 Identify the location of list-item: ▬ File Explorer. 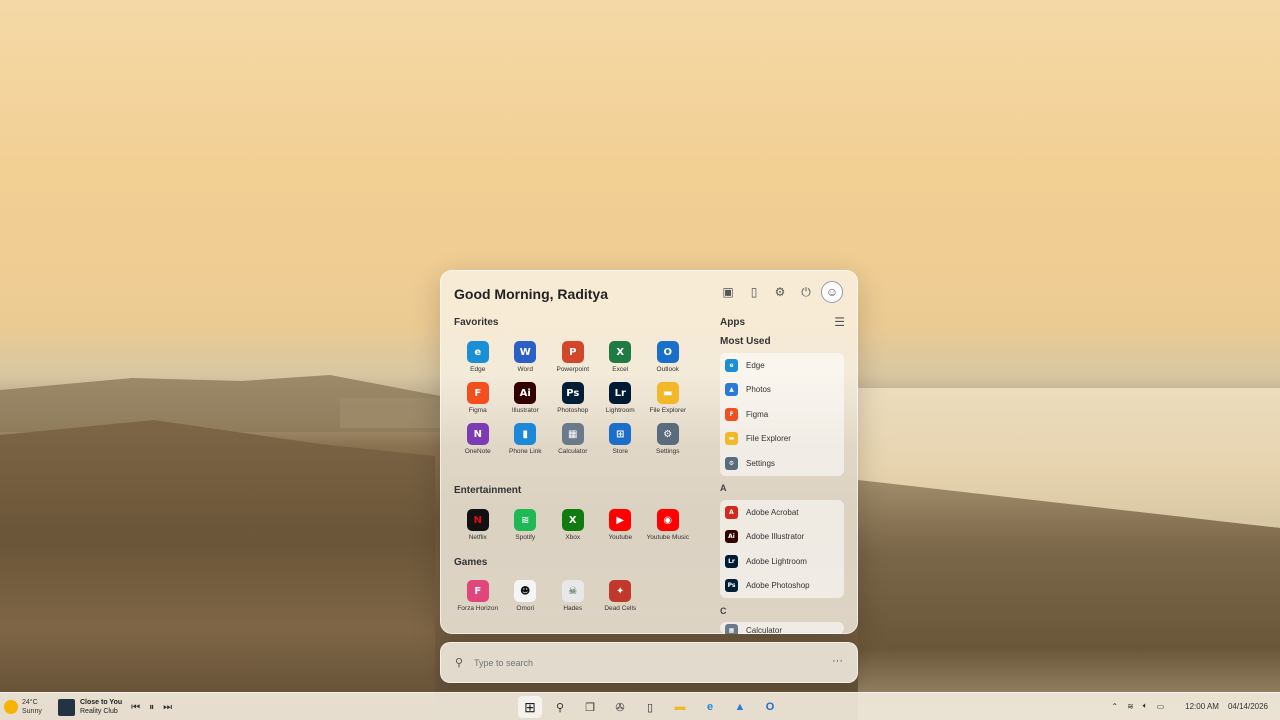
(782, 439).